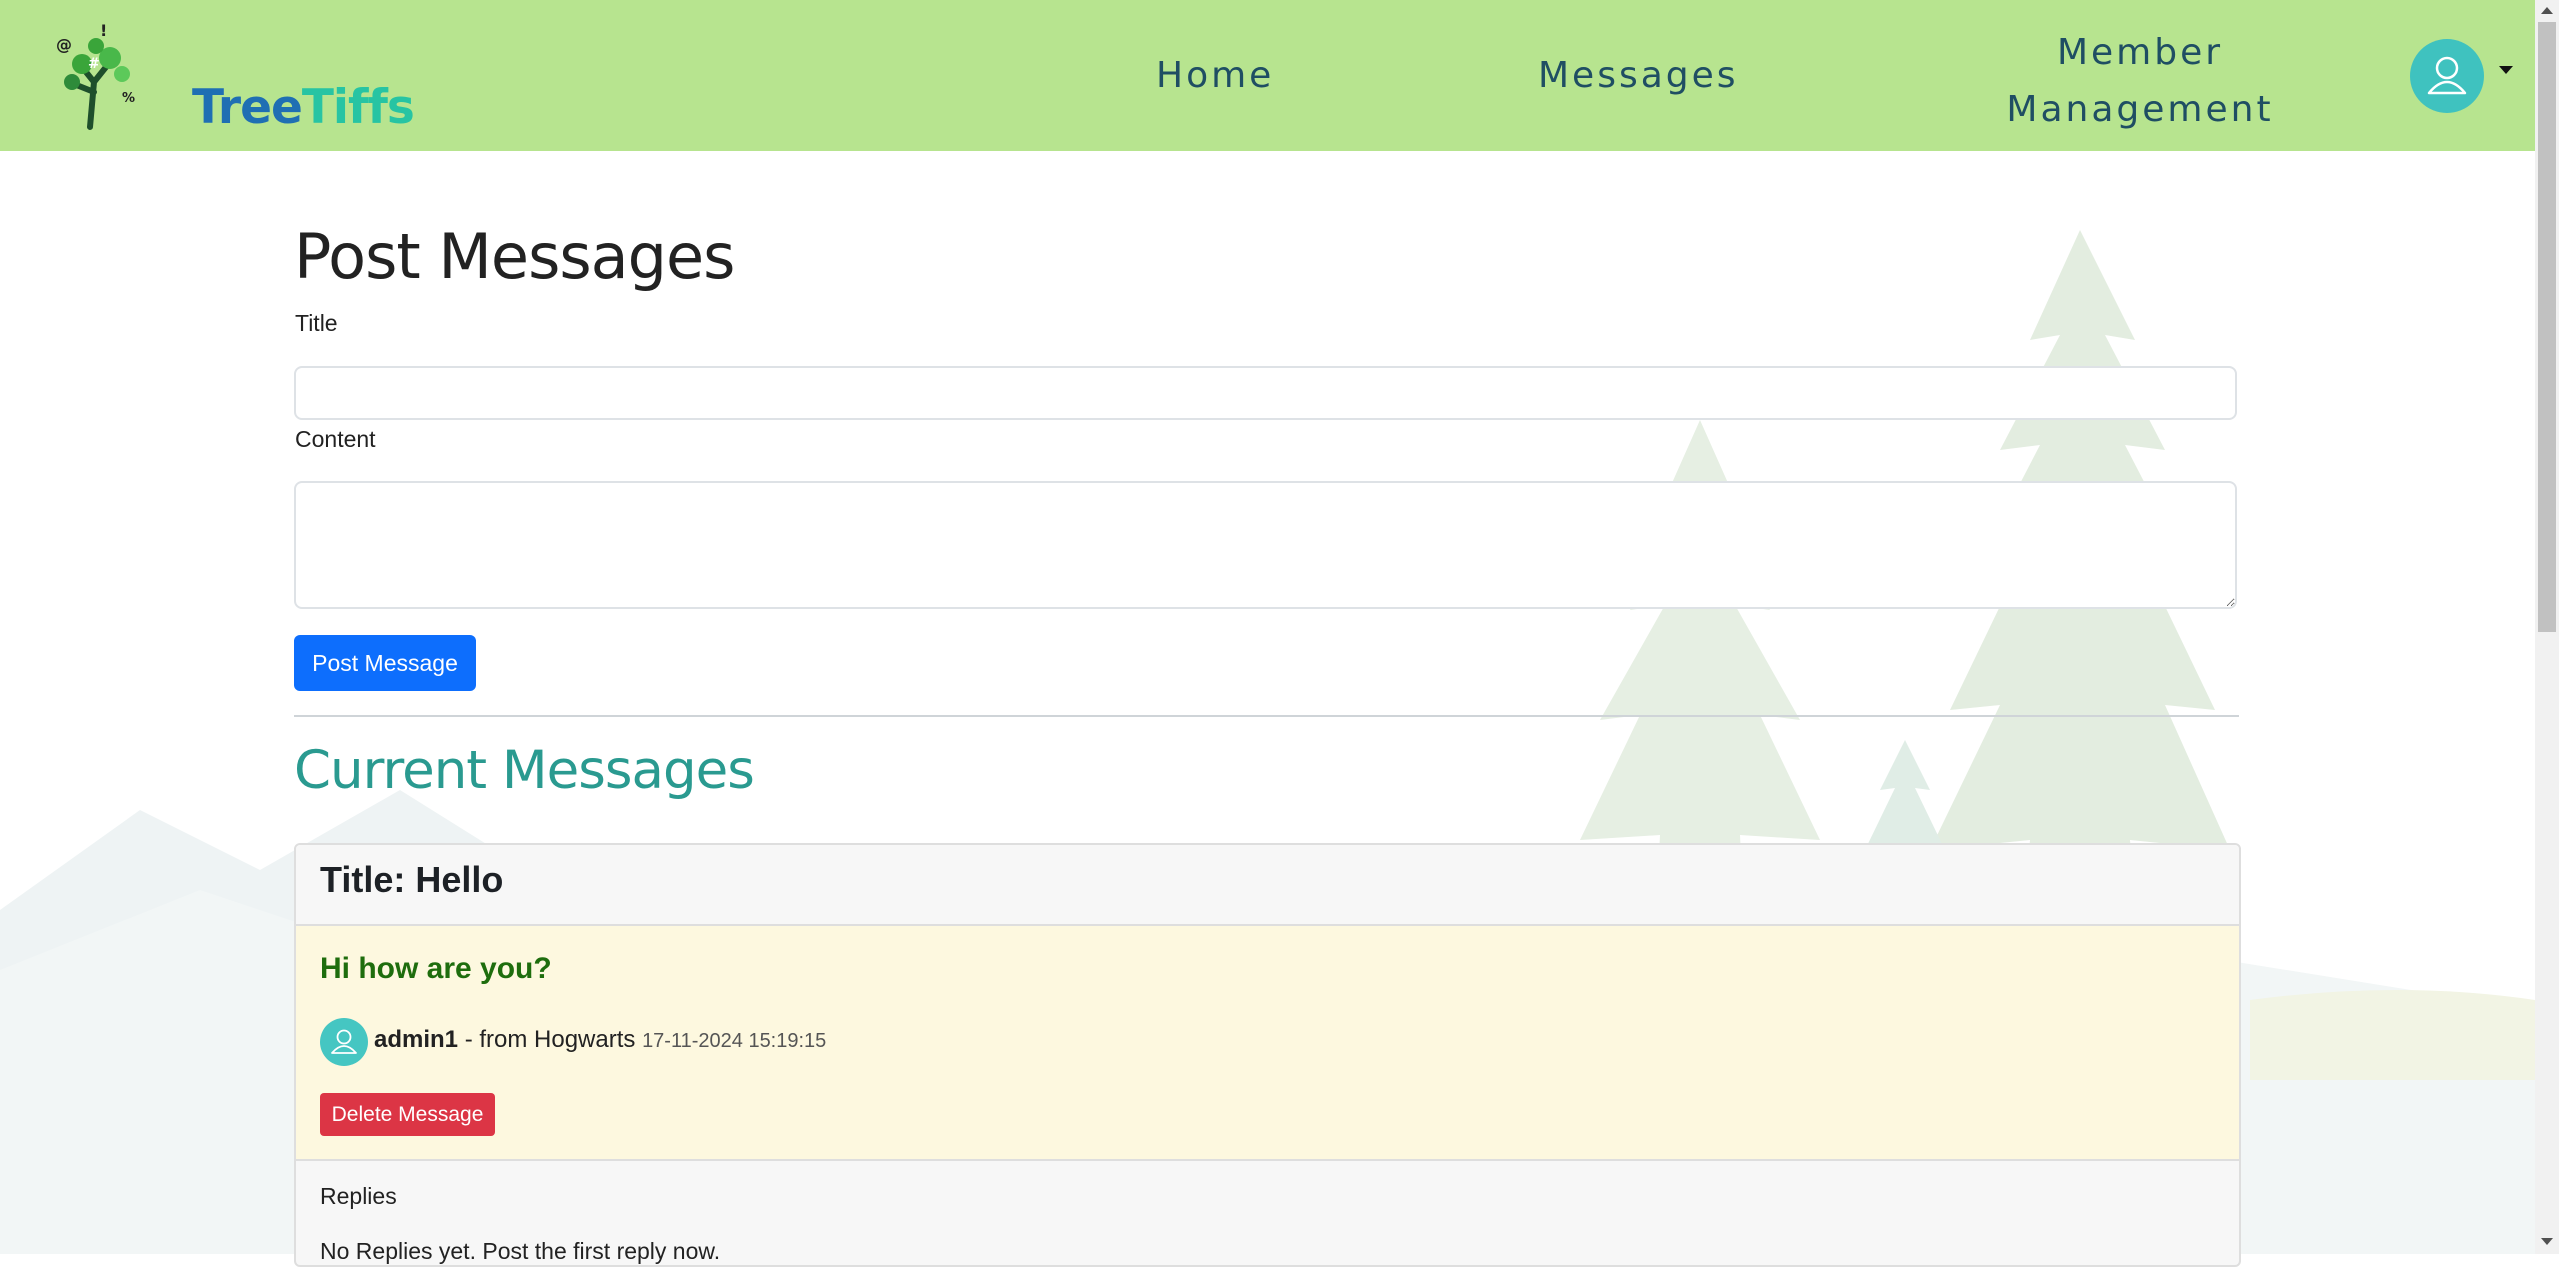 Image resolution: width=2559 pixels, height=1267 pixels. I want to click on scroll-down-arrow-icon, so click(2547, 1241).